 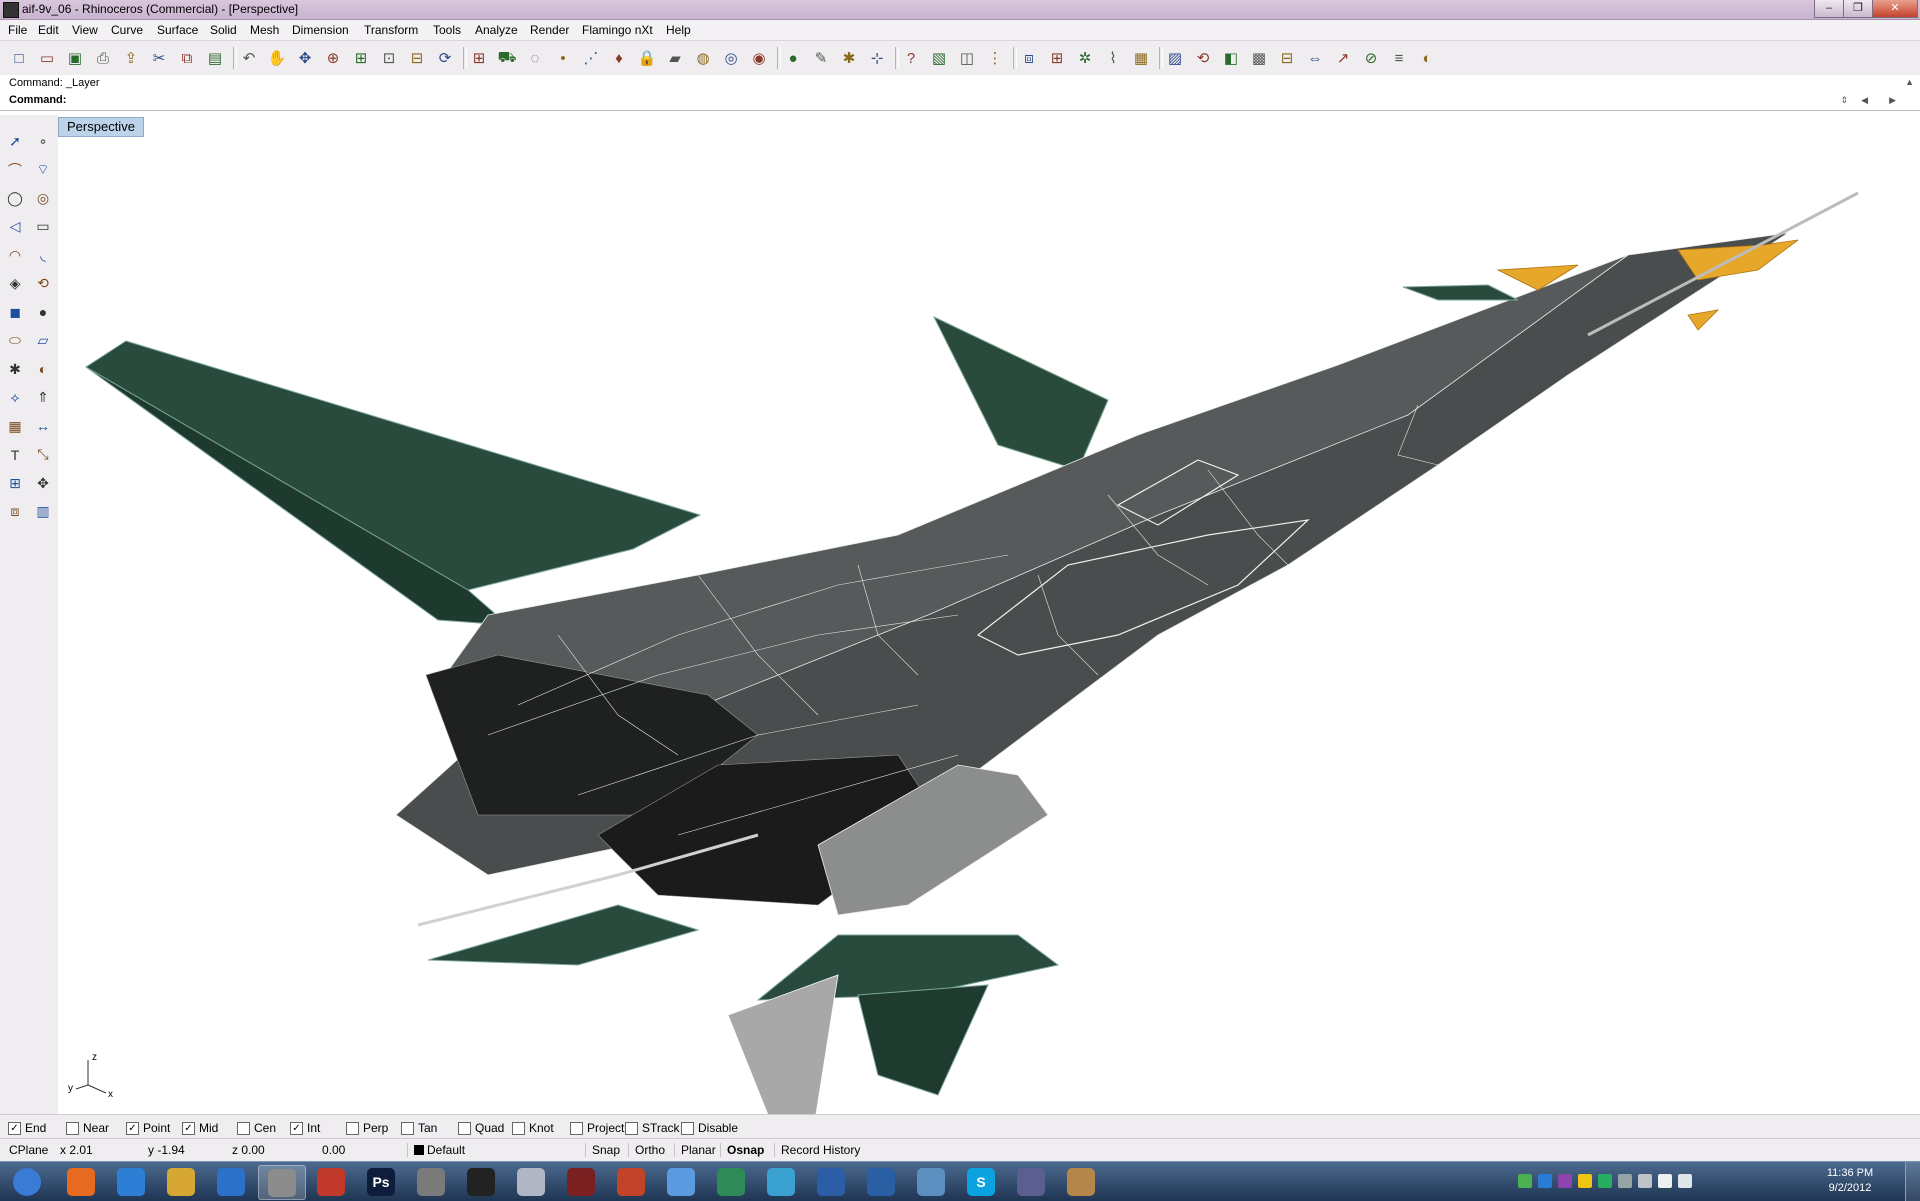 What do you see at coordinates (19, 58) in the screenshot?
I see `new-icon: □` at bounding box center [19, 58].